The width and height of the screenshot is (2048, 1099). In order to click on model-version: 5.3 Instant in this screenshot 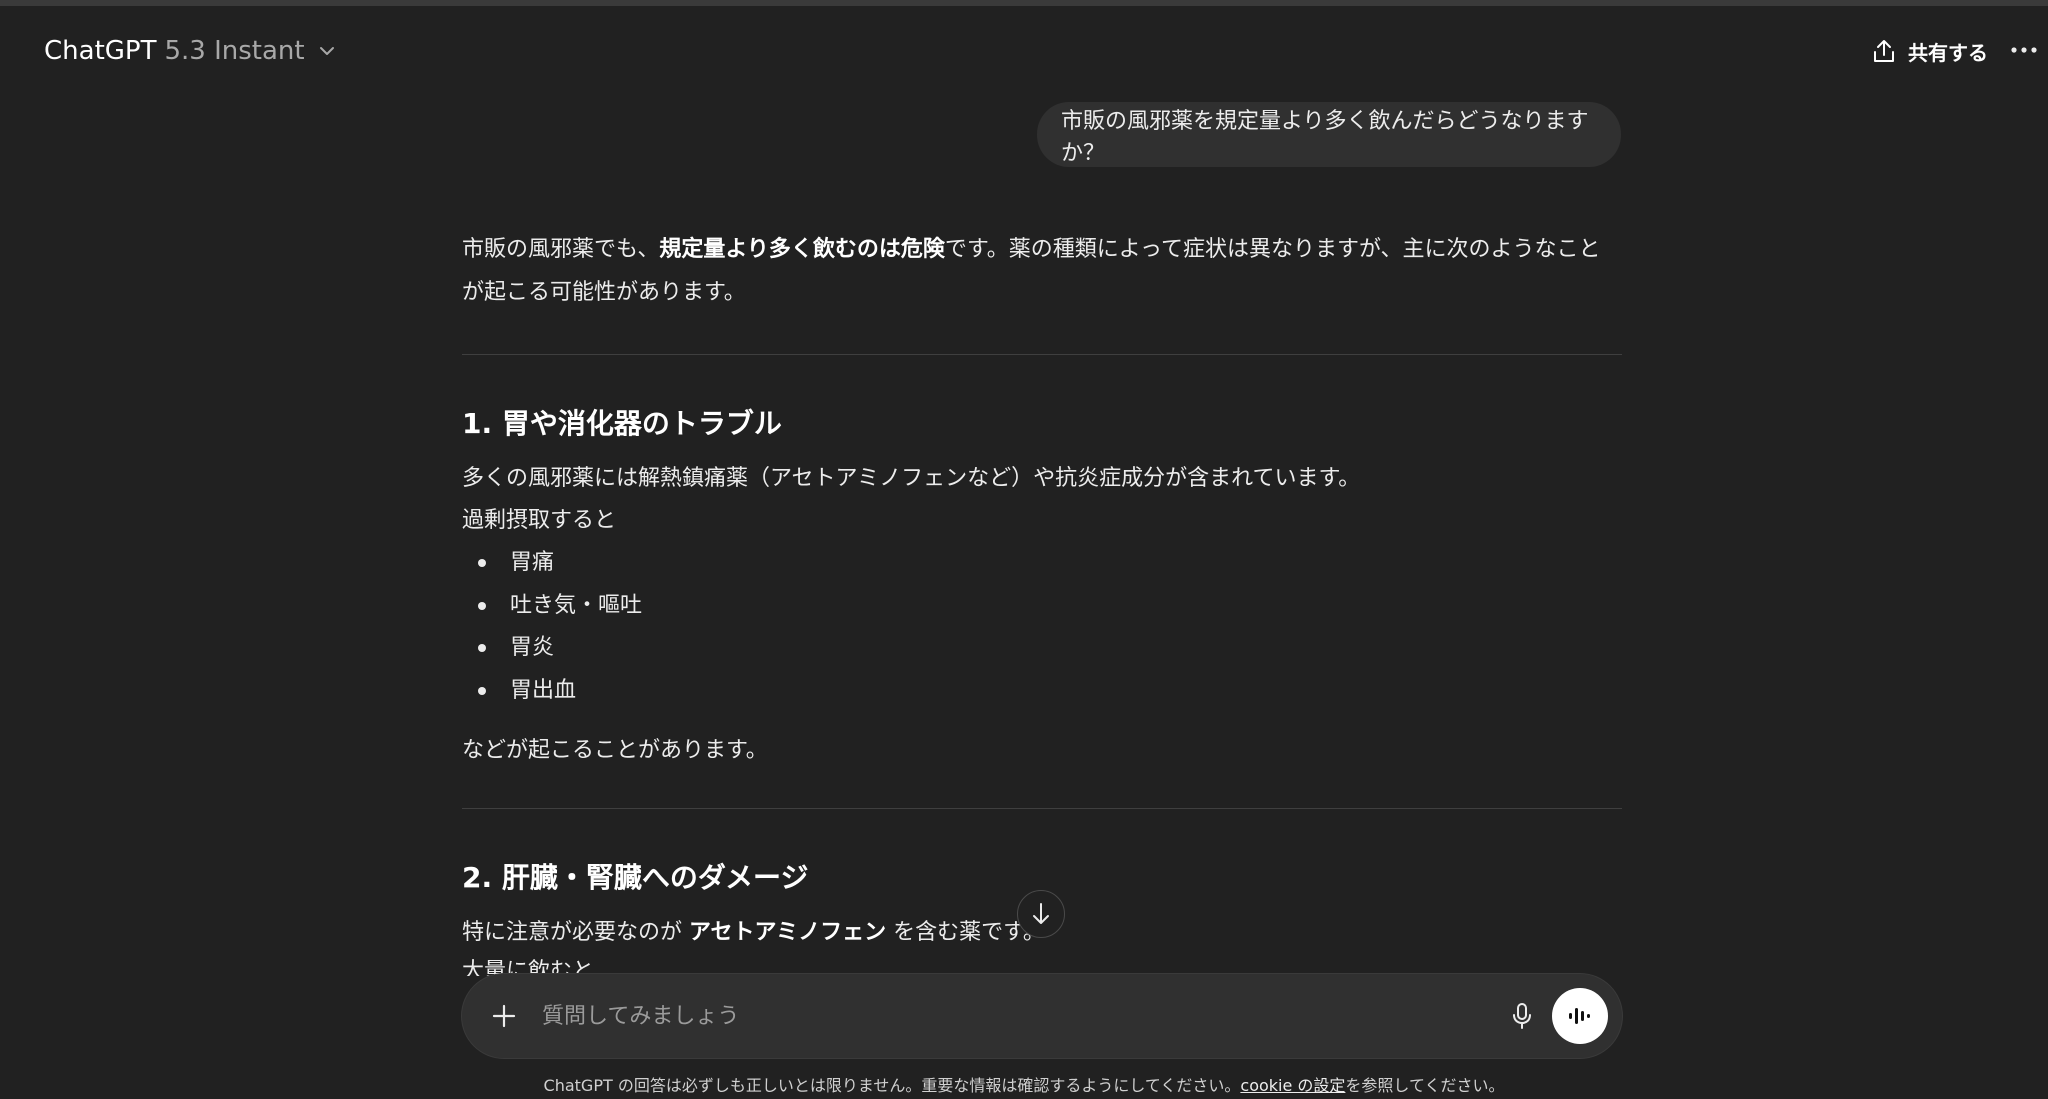, I will do `click(234, 51)`.